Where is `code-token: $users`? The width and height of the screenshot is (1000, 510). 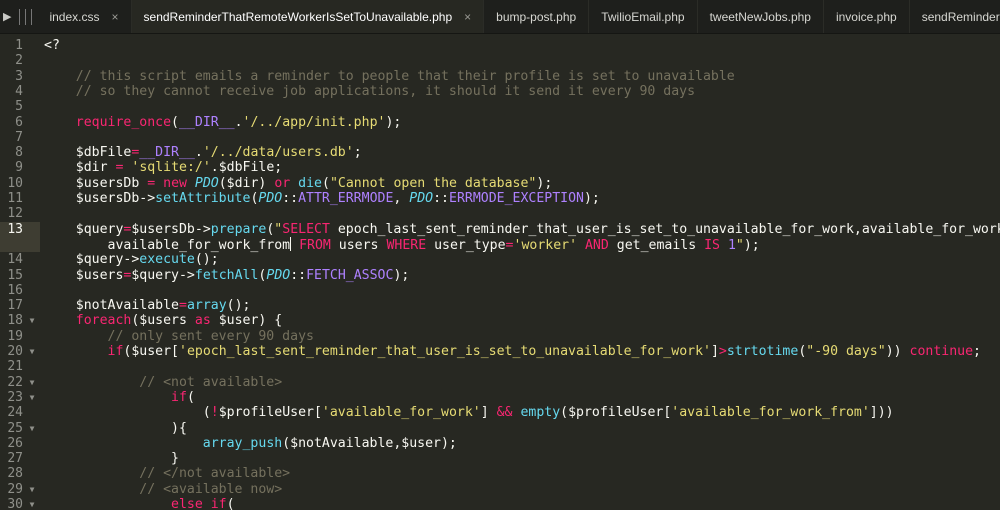 code-token: $users is located at coordinates (84, 275).